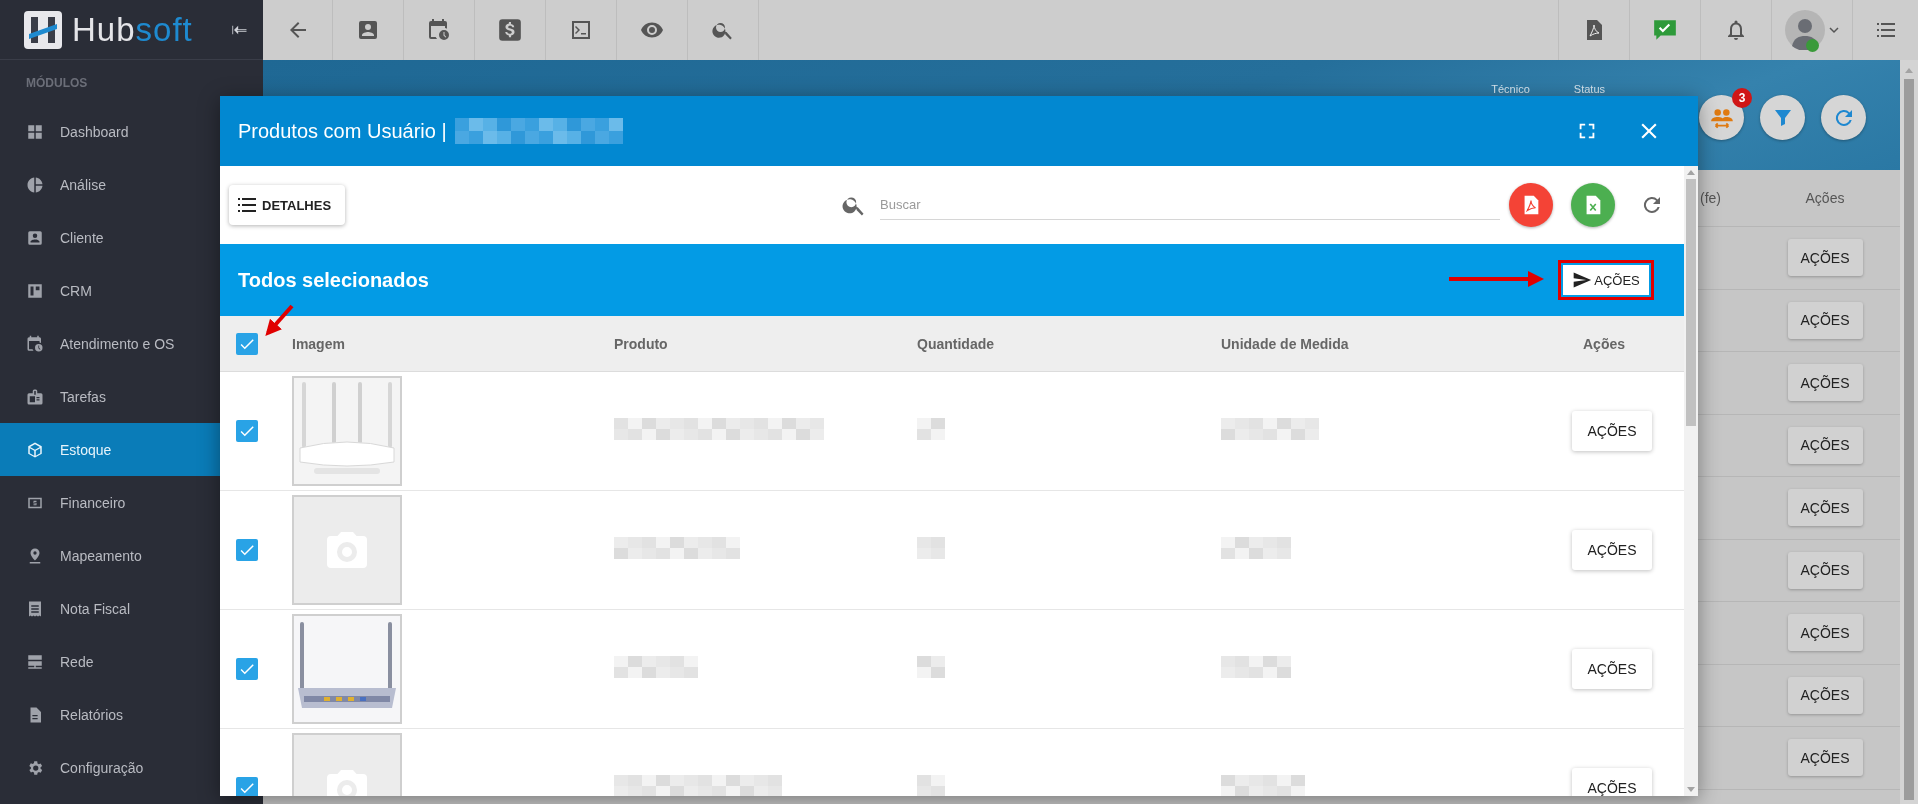  I want to click on column-header: (fe), so click(1711, 198).